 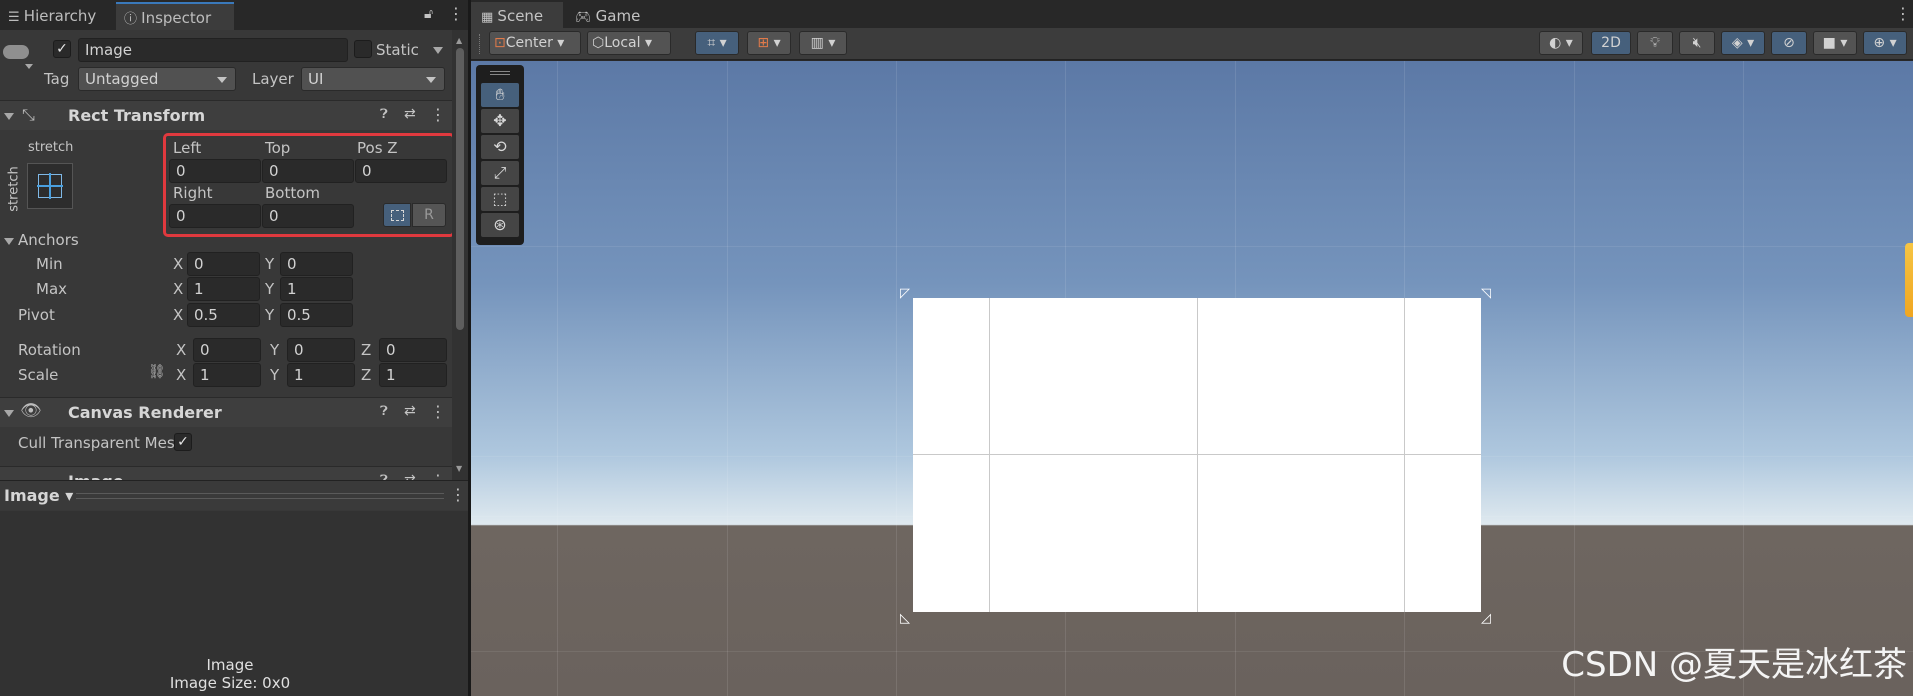 What do you see at coordinates (500, 199) in the screenshot?
I see `rect-tool-icon: ⬚` at bounding box center [500, 199].